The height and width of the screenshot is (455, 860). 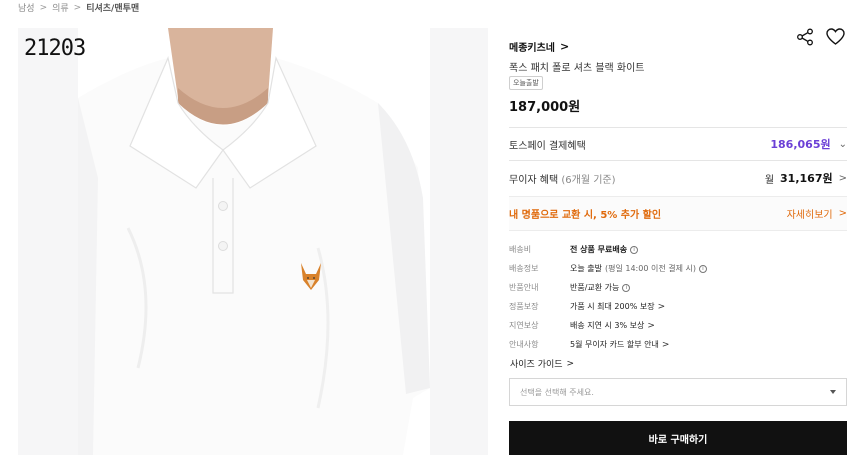 What do you see at coordinates (678, 249) in the screenshot?
I see `detail-row-shipping-fee: 배송비 전 상품 무료배송 i` at bounding box center [678, 249].